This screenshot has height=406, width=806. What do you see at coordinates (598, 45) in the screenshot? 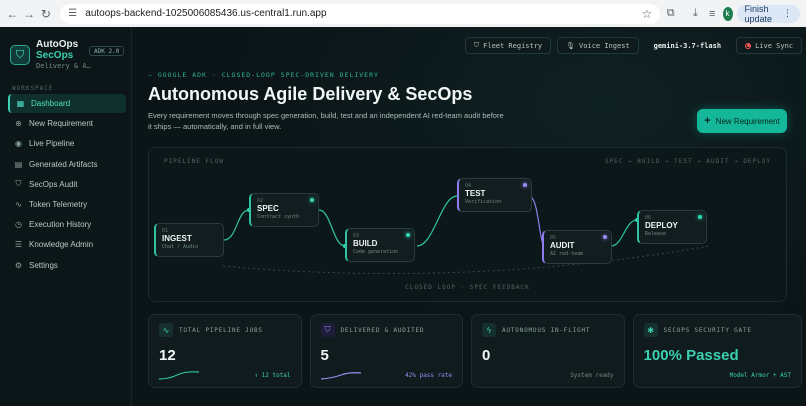
I see `voice-ingest-button: 🎙 Voice Ingest` at bounding box center [598, 45].